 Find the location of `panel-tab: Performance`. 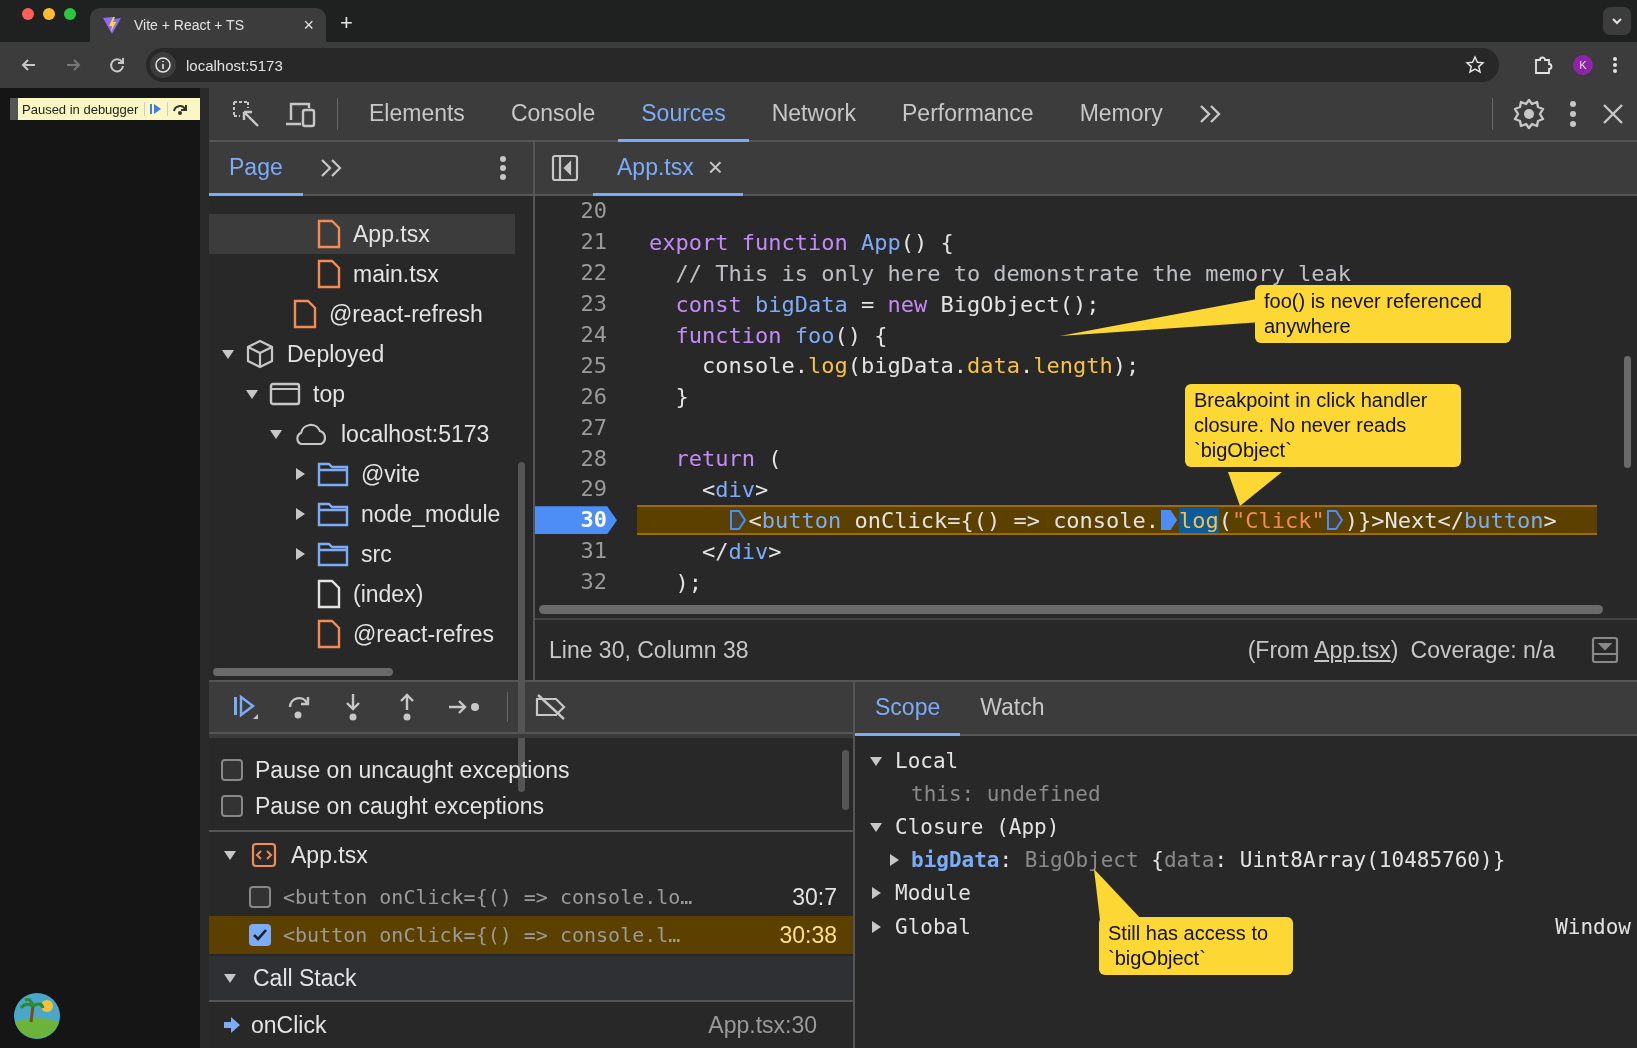

panel-tab: Performance is located at coordinates (968, 115).